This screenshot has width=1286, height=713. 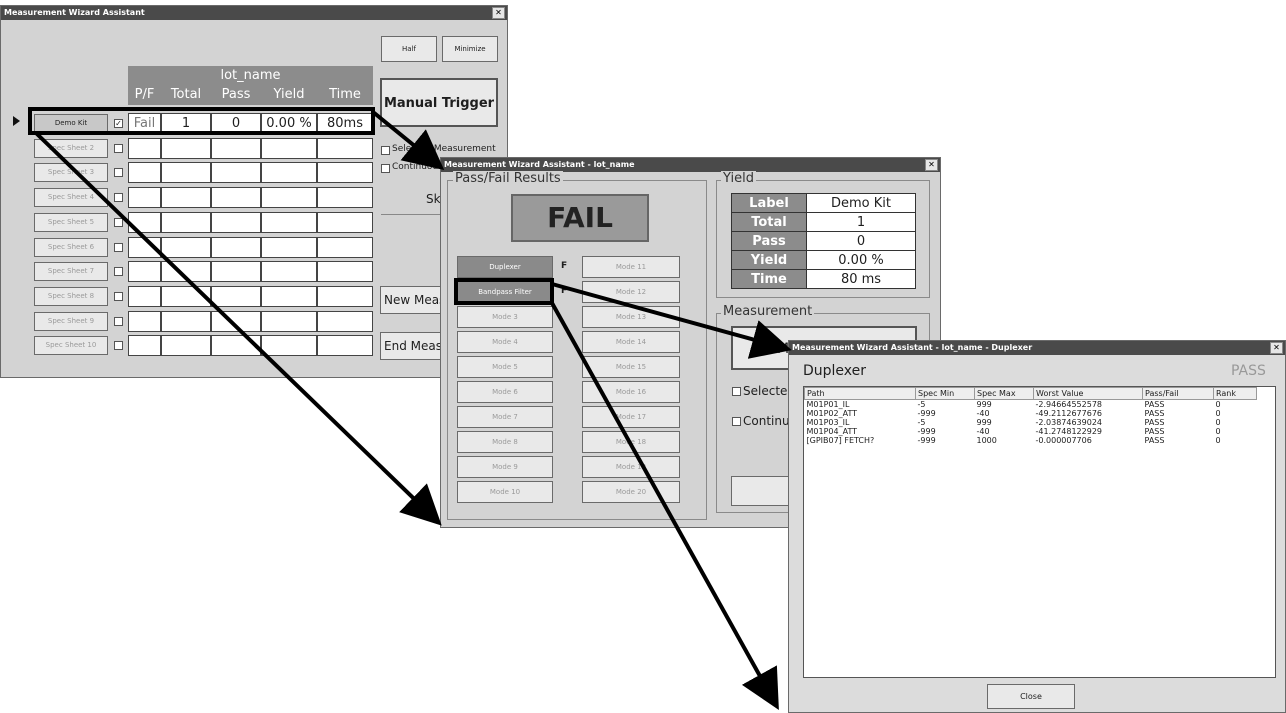 What do you see at coordinates (505, 267) in the screenshot?
I see `mode-button: Duplexer` at bounding box center [505, 267].